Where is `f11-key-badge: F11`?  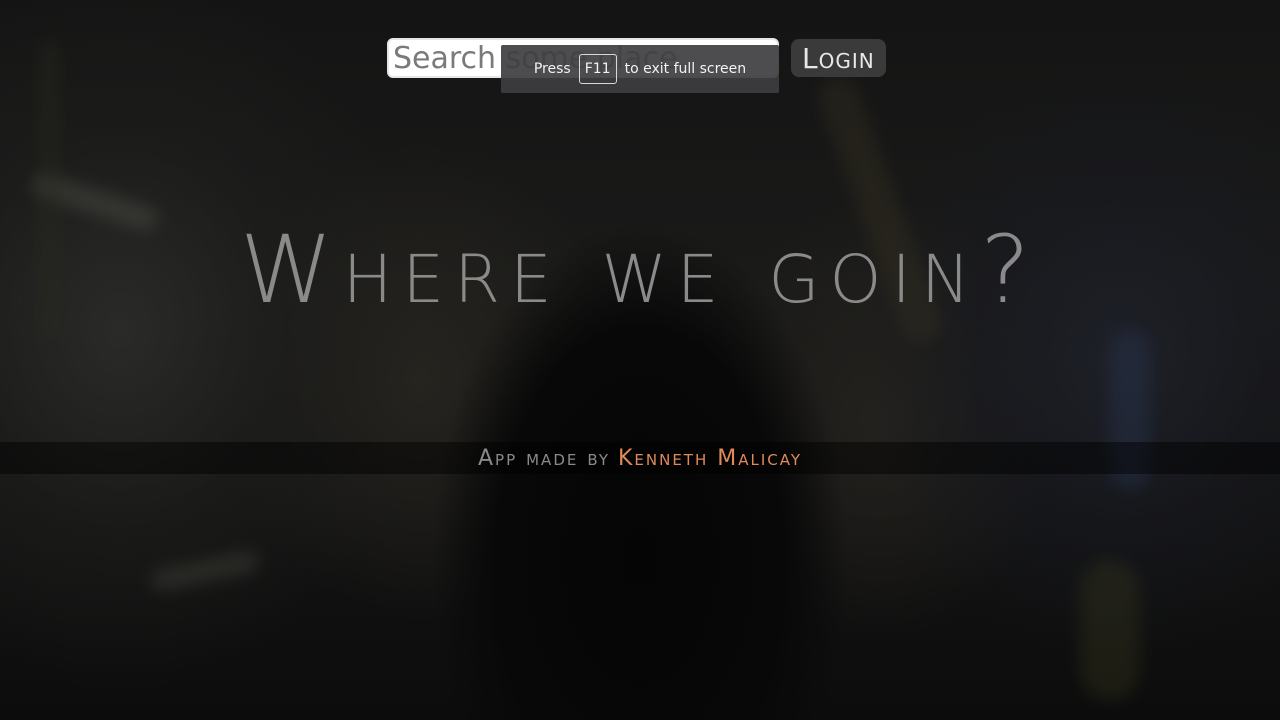
f11-key-badge: F11 is located at coordinates (597, 69).